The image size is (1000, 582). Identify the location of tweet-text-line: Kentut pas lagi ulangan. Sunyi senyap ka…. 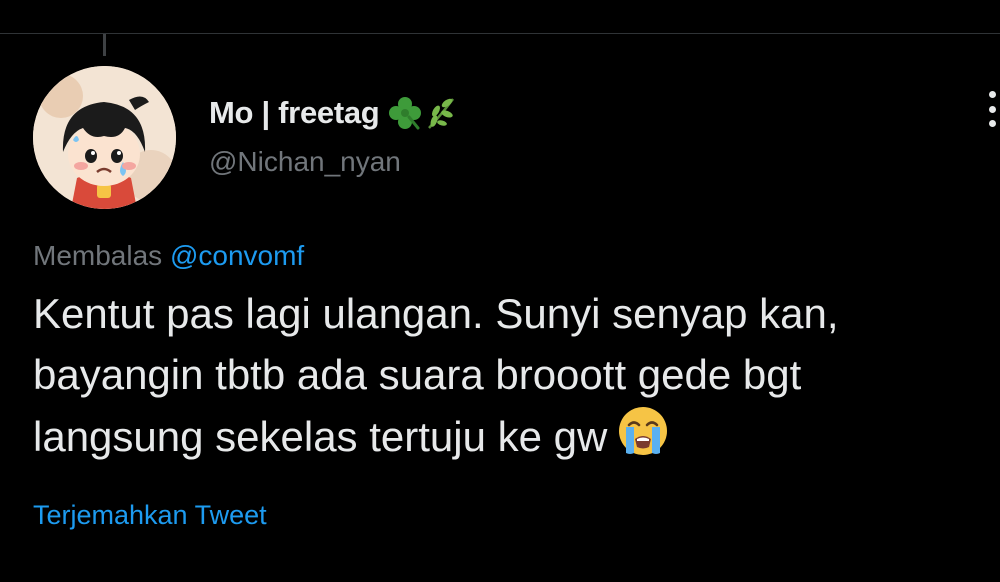
(436, 313).